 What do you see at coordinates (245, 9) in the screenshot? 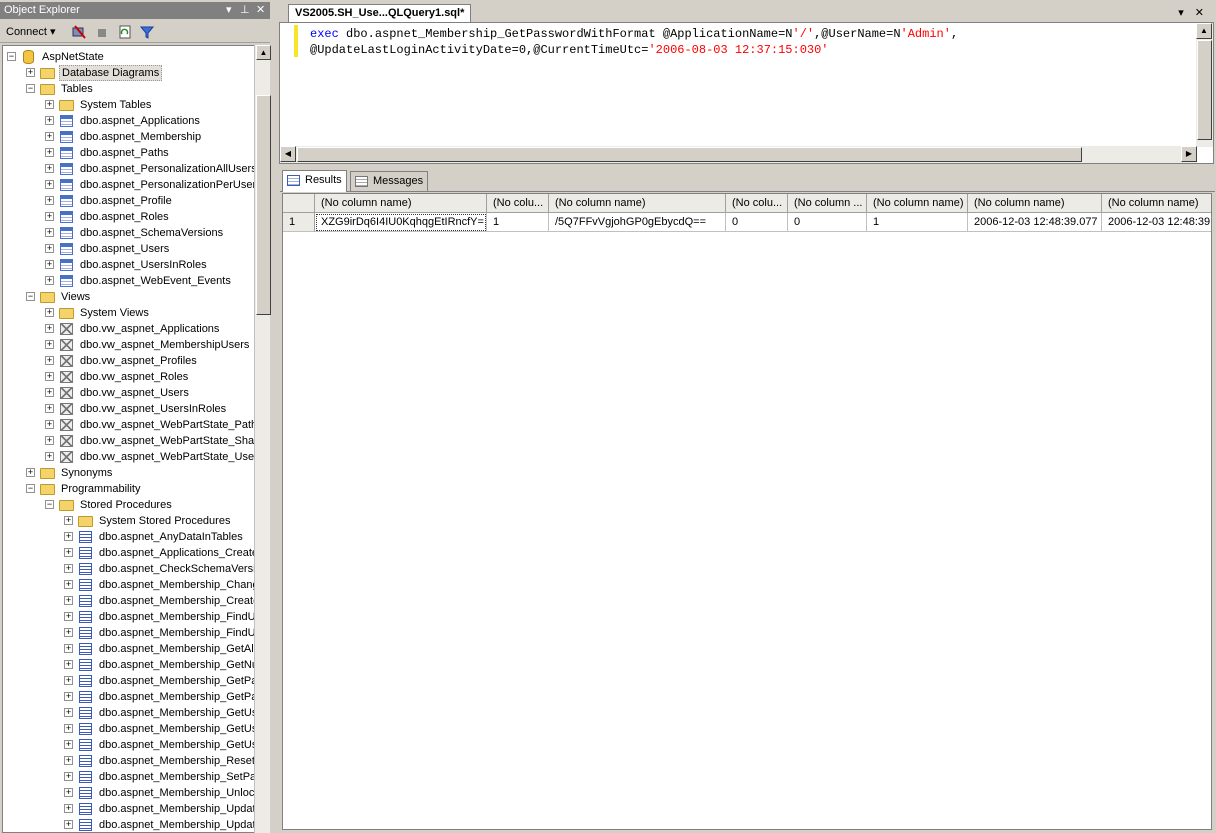
I see `auto-hide-pin-icon: ⊥` at bounding box center [245, 9].